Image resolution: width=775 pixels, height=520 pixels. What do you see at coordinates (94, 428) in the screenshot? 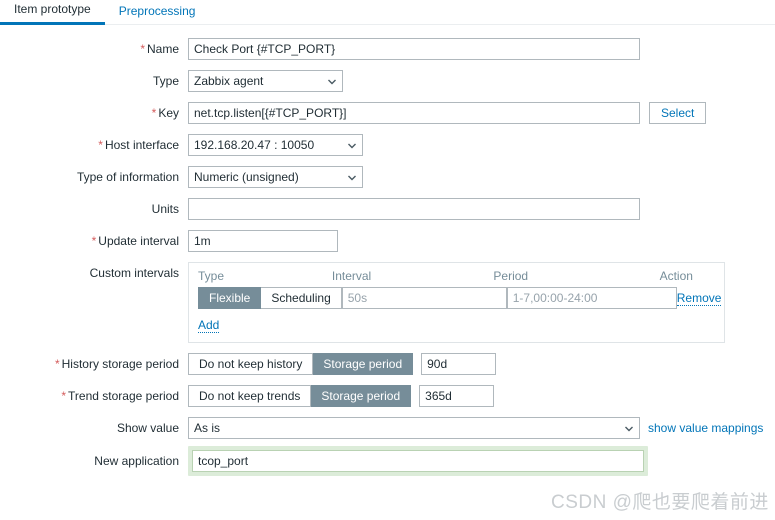
I see `label-show-value: Show value` at bounding box center [94, 428].